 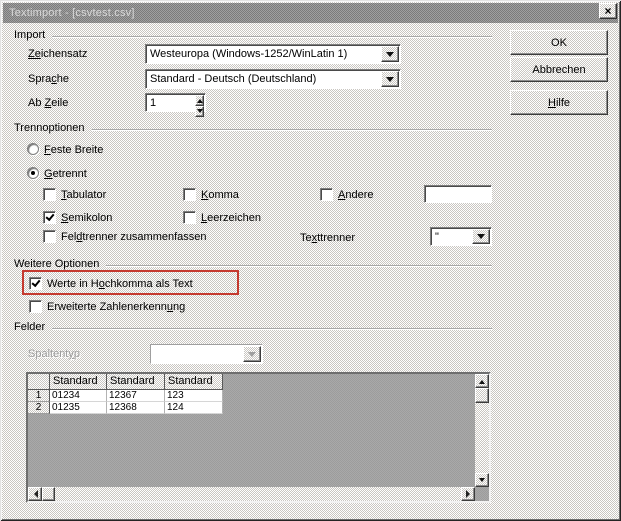 I want to click on column-header-1: Standard, so click(x=78, y=382).